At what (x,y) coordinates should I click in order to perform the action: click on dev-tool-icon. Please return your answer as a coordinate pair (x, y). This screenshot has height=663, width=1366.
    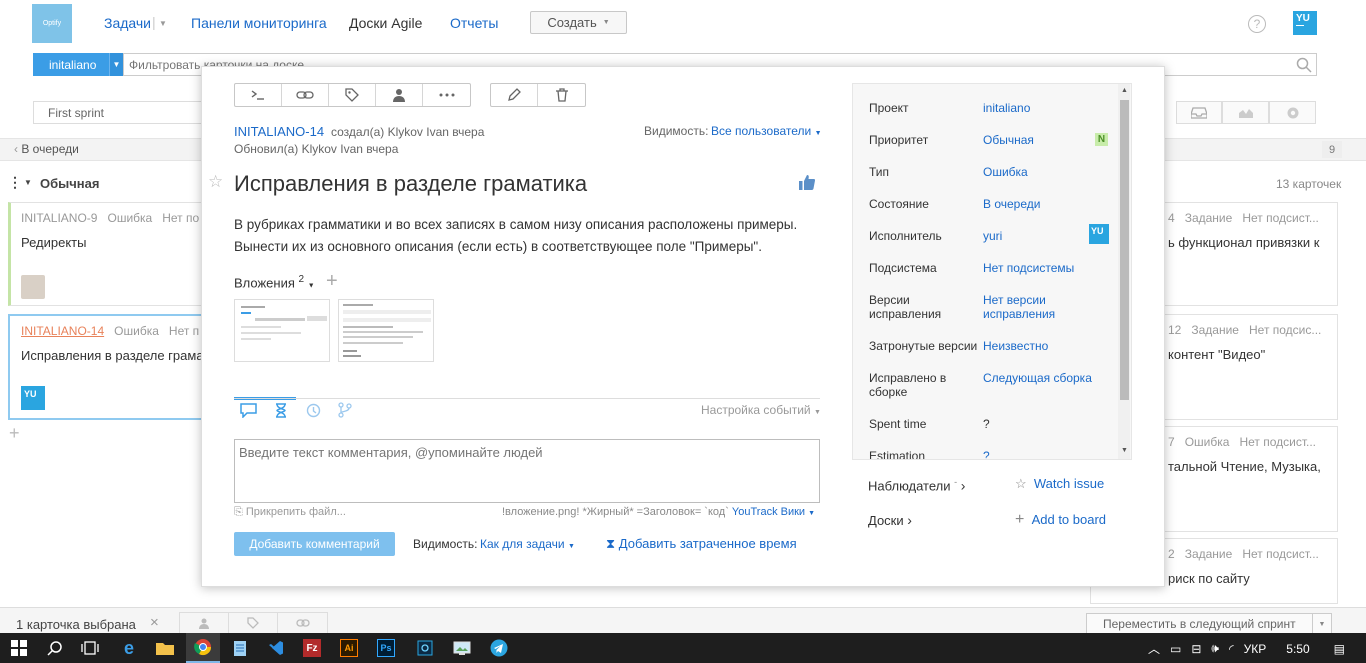
    Looking at the image, I should click on (425, 648).